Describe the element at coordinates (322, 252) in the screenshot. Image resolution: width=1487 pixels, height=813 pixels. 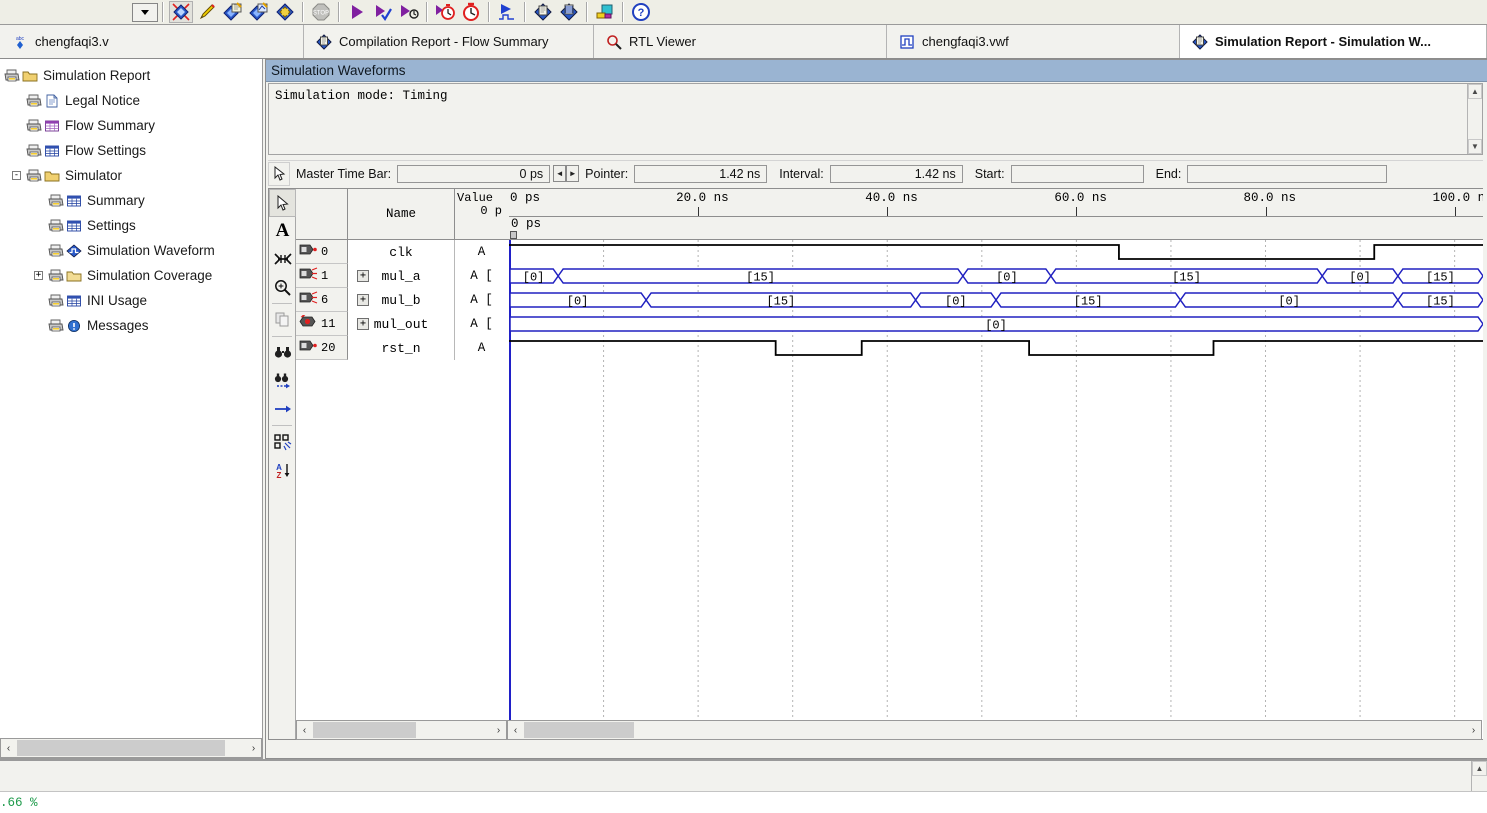
I see `signal-id-cell: 0` at that location.